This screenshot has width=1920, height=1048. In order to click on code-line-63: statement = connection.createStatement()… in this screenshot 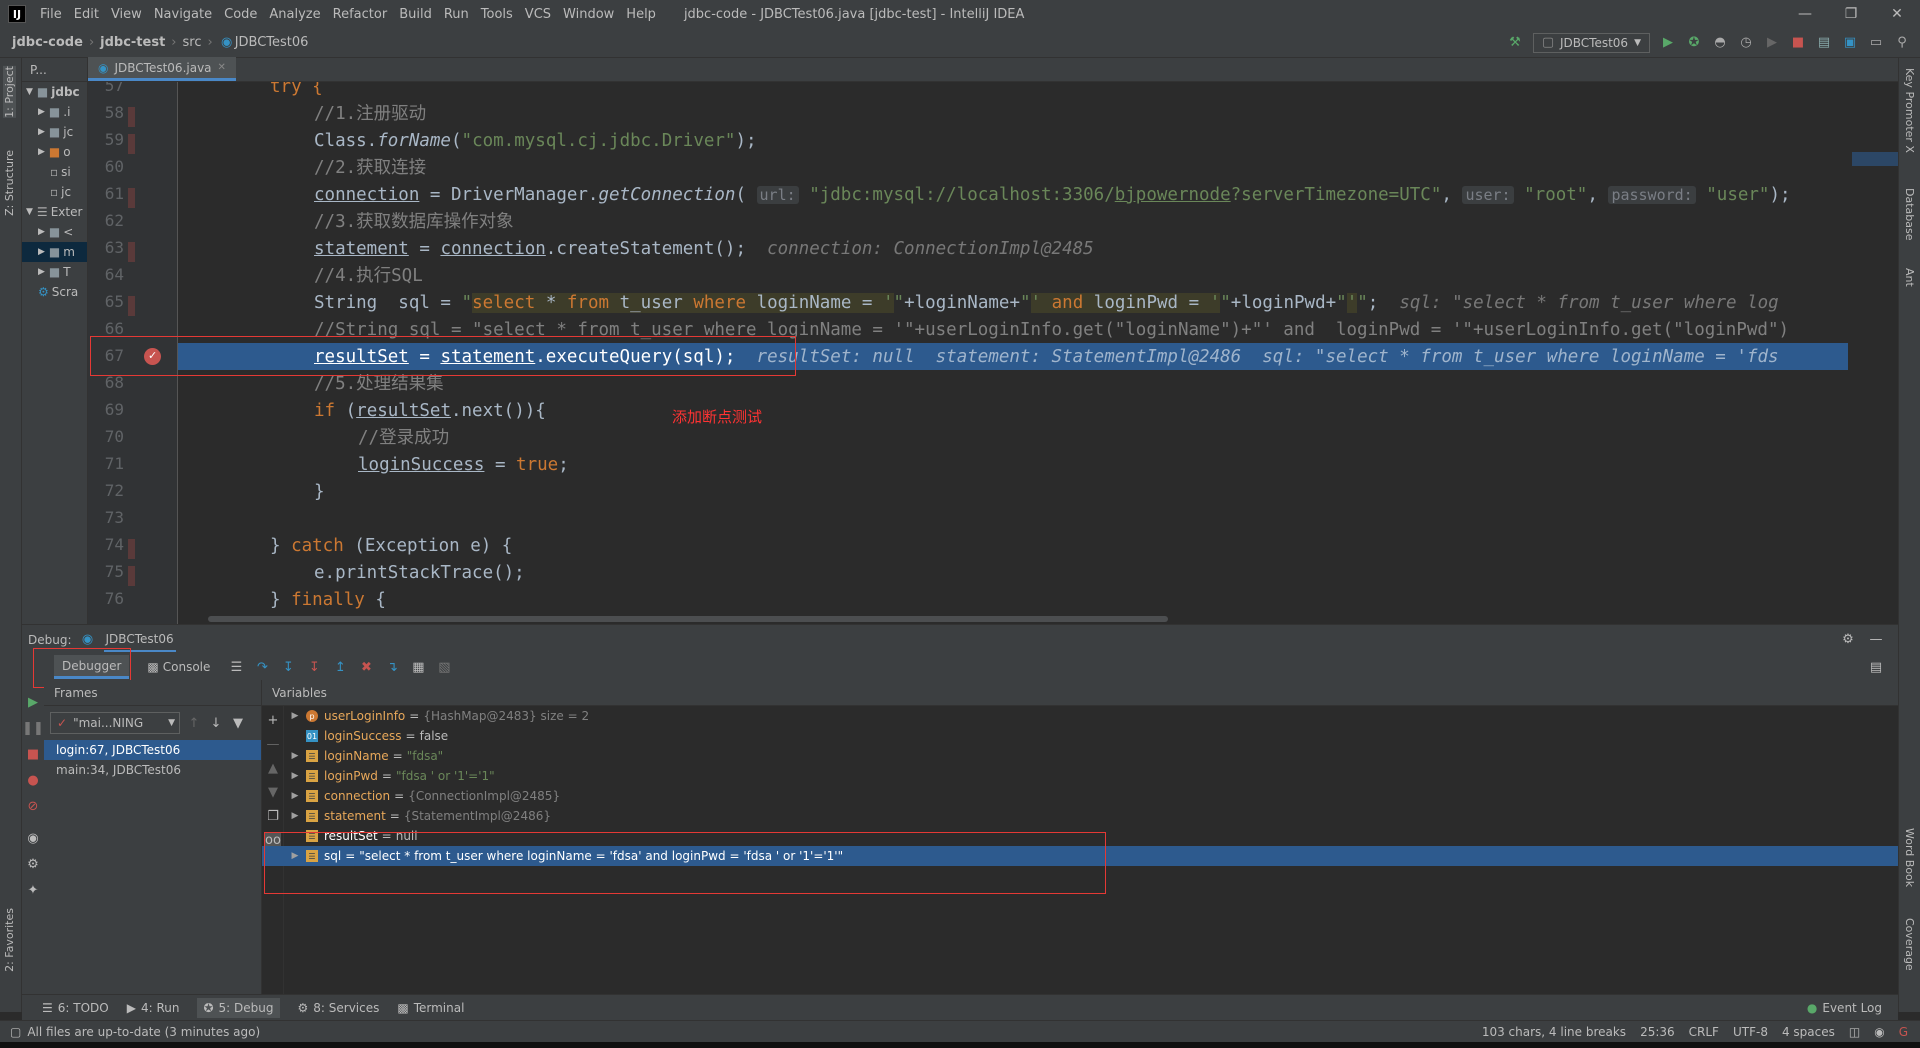, I will do `click(704, 249)`.